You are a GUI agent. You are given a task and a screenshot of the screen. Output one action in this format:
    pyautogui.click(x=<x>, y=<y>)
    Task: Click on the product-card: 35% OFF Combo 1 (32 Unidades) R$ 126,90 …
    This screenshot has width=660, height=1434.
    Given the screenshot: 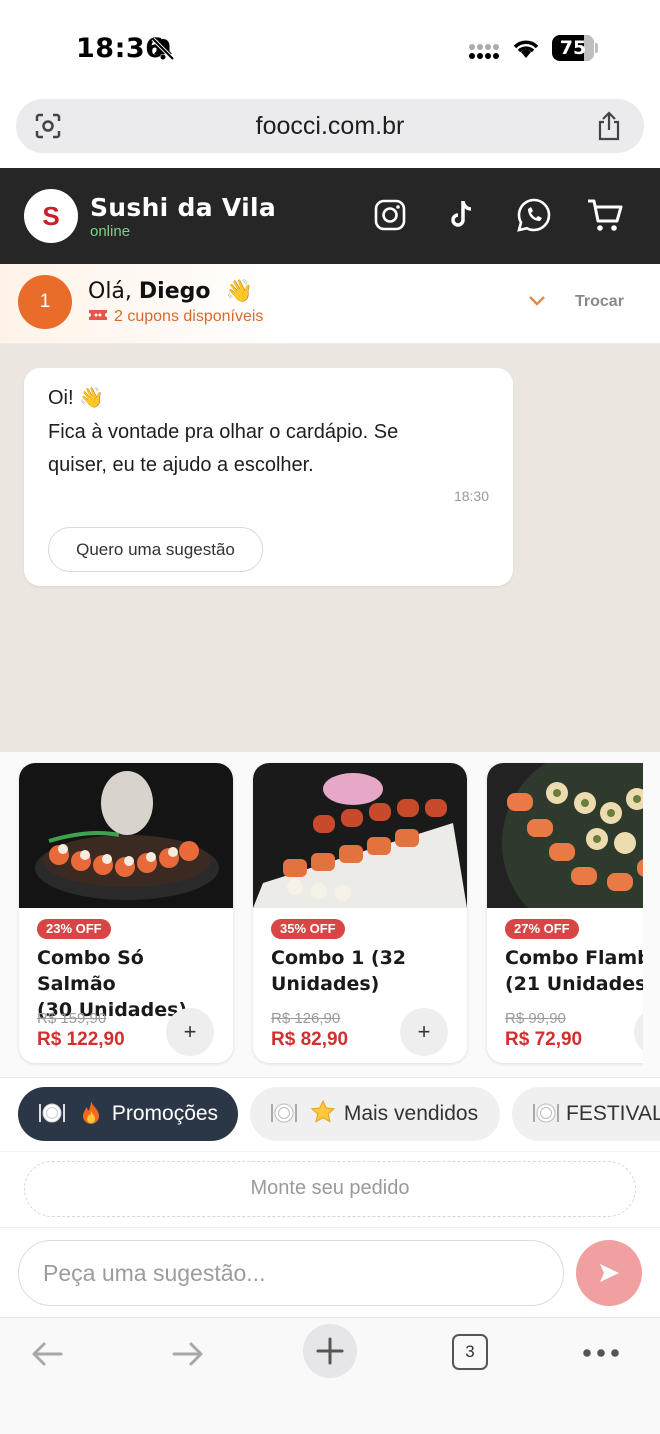 What is the action you would take?
    pyautogui.click(x=360, y=913)
    